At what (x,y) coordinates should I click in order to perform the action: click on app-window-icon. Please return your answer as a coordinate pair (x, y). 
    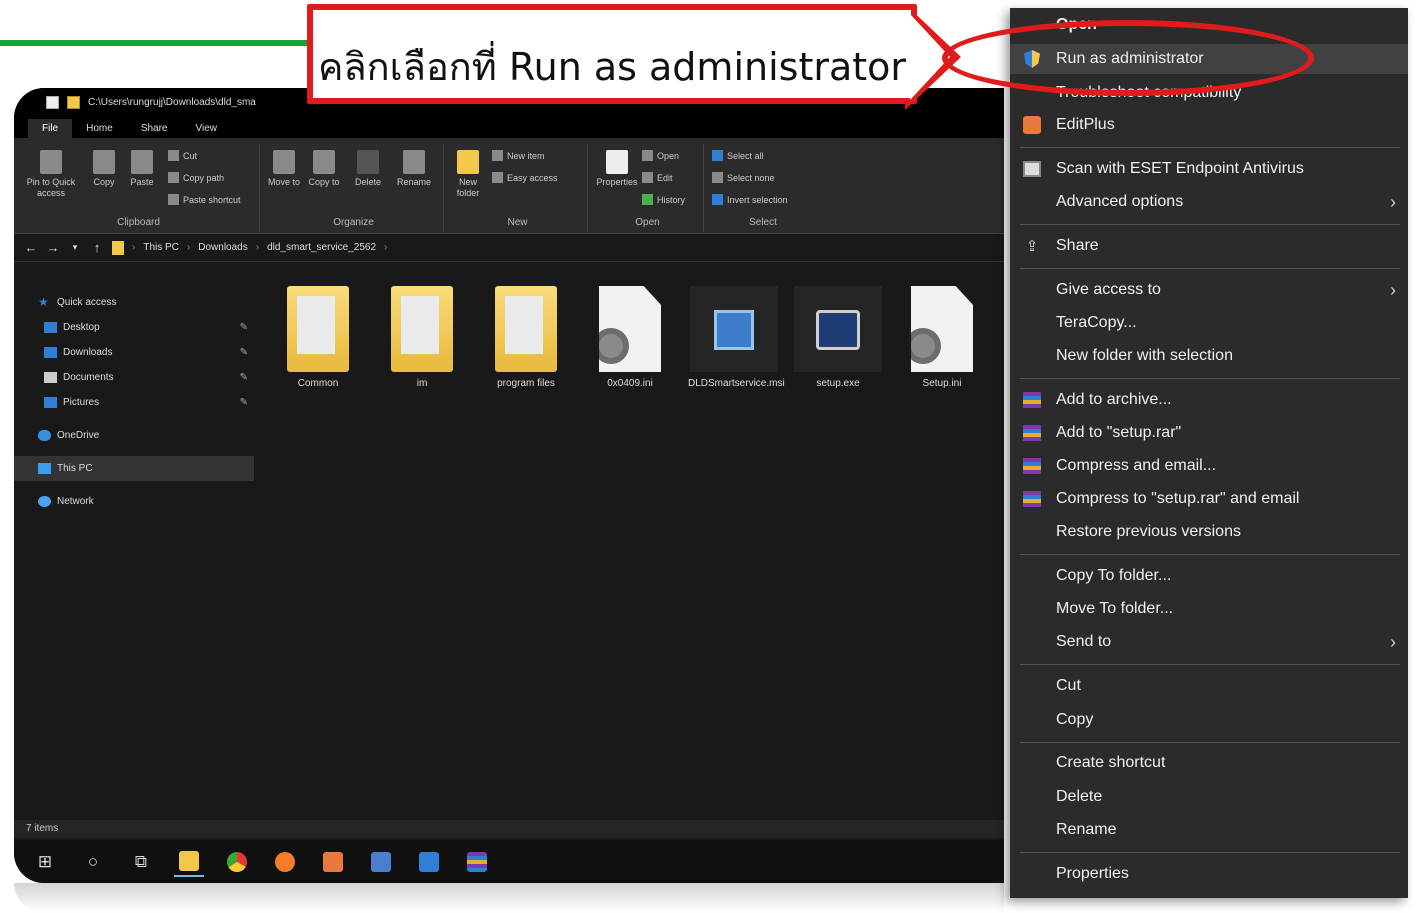
    Looking at the image, I should click on (429, 862).